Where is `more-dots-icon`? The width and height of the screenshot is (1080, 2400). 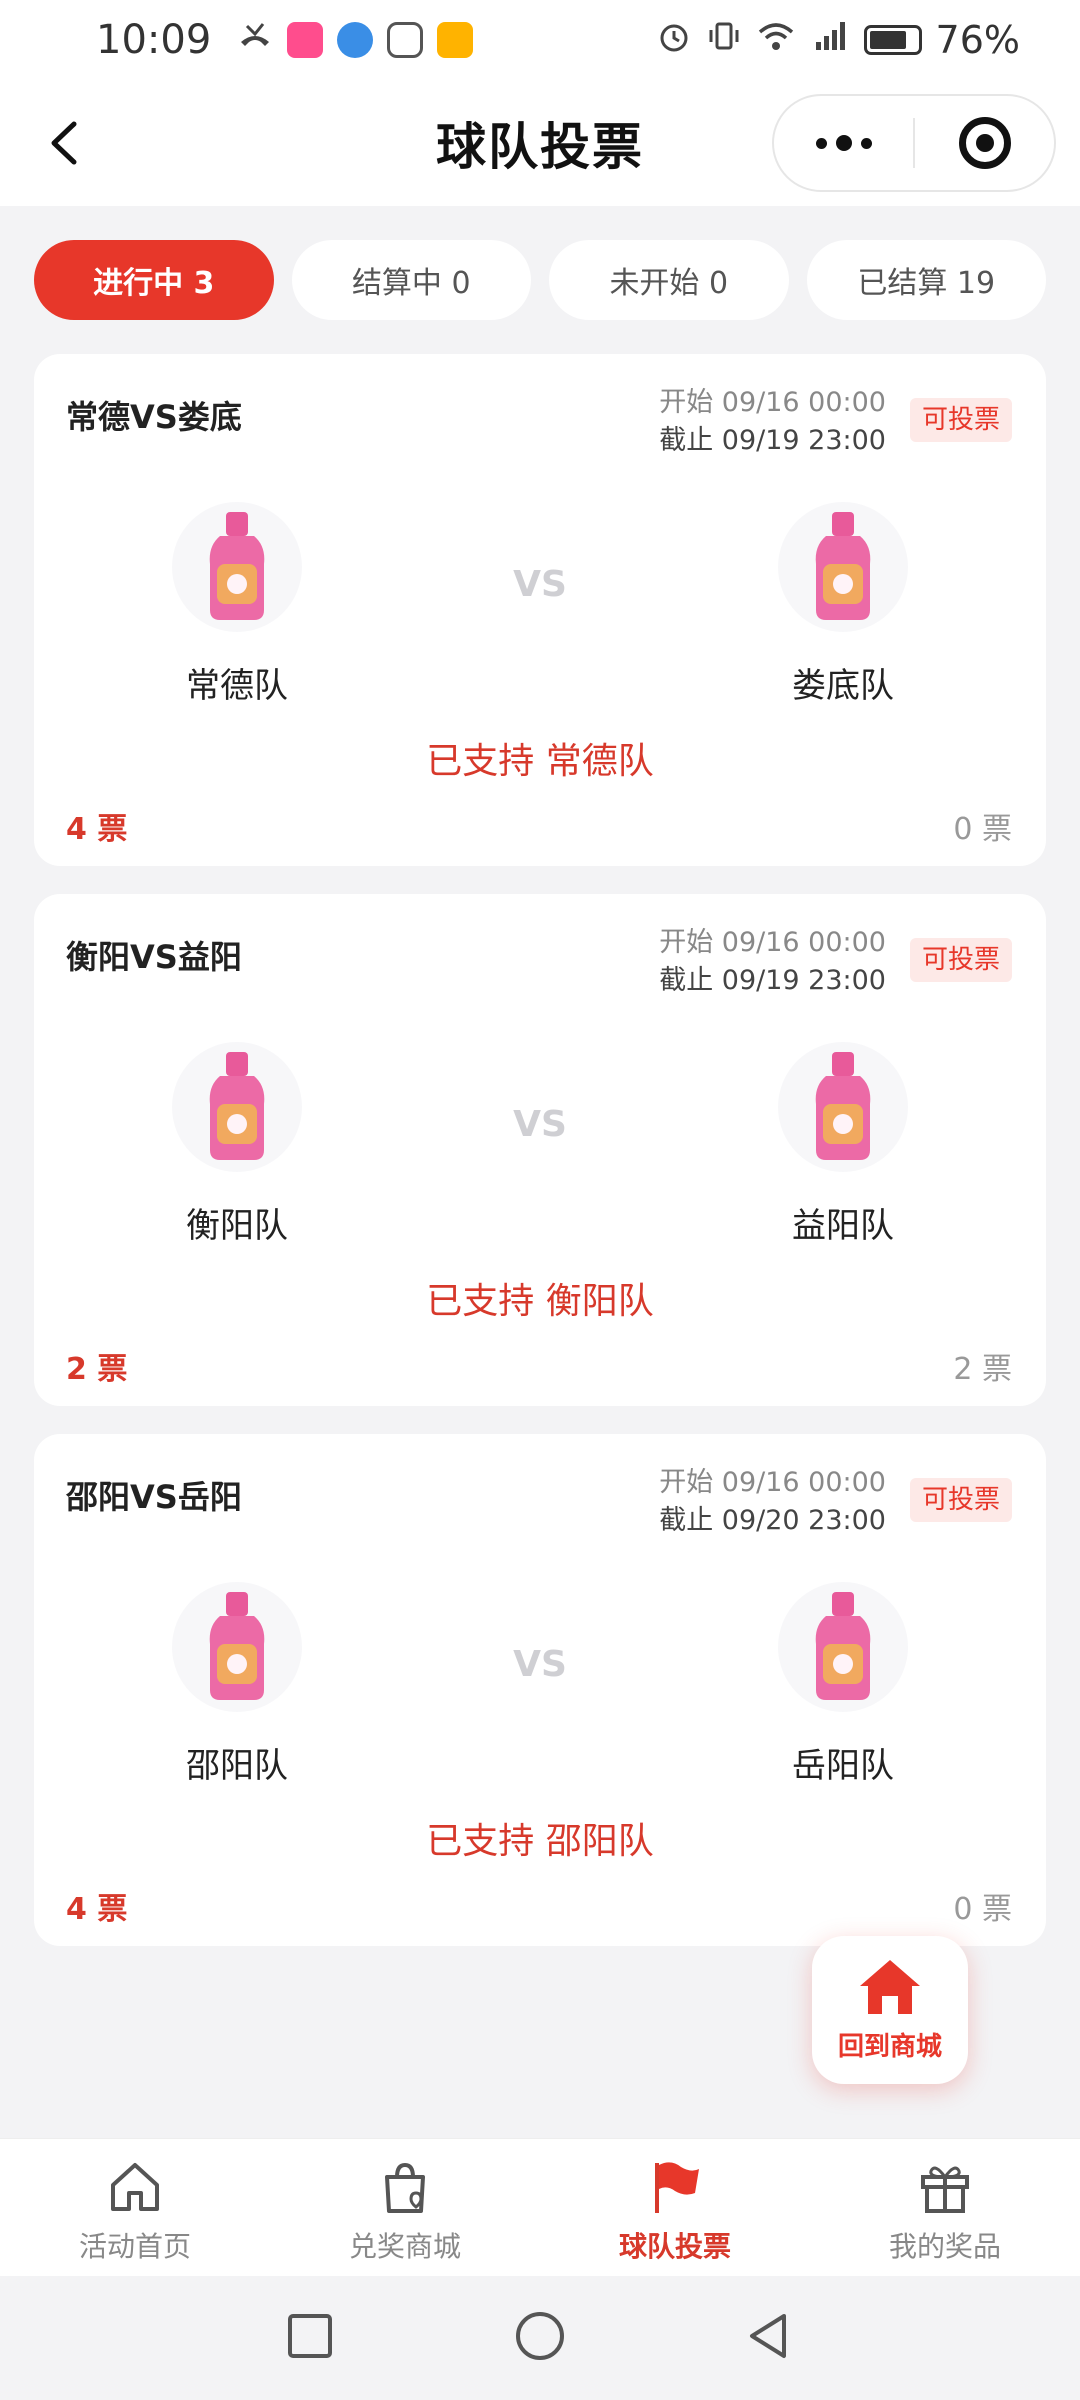
more-dots-icon is located at coordinates (843, 143).